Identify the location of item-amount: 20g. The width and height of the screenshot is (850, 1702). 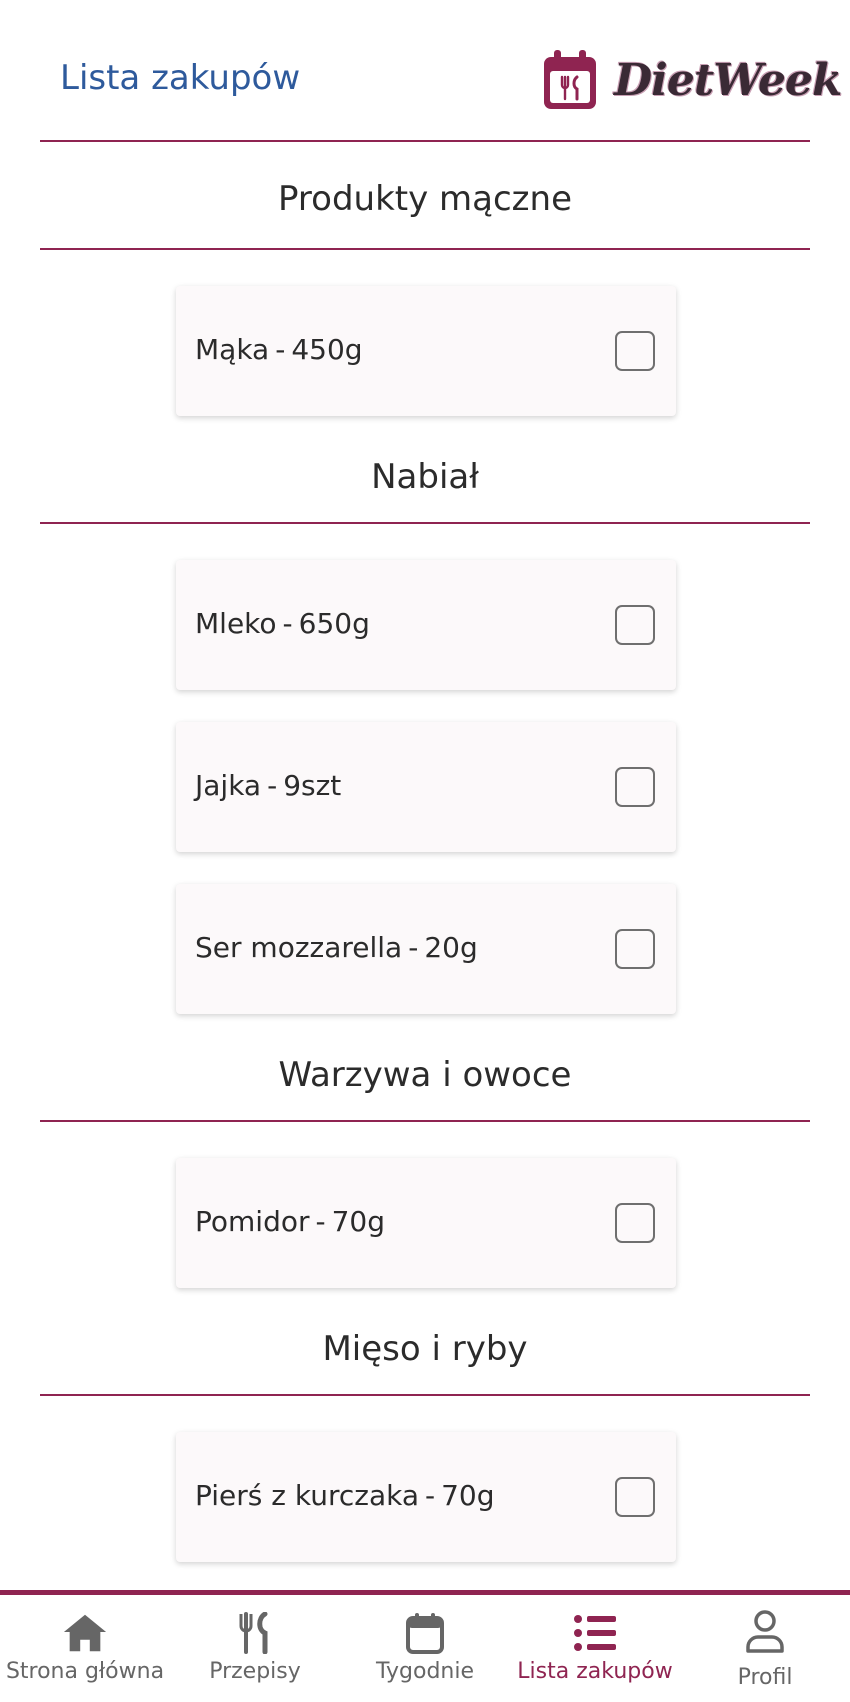
(451, 947).